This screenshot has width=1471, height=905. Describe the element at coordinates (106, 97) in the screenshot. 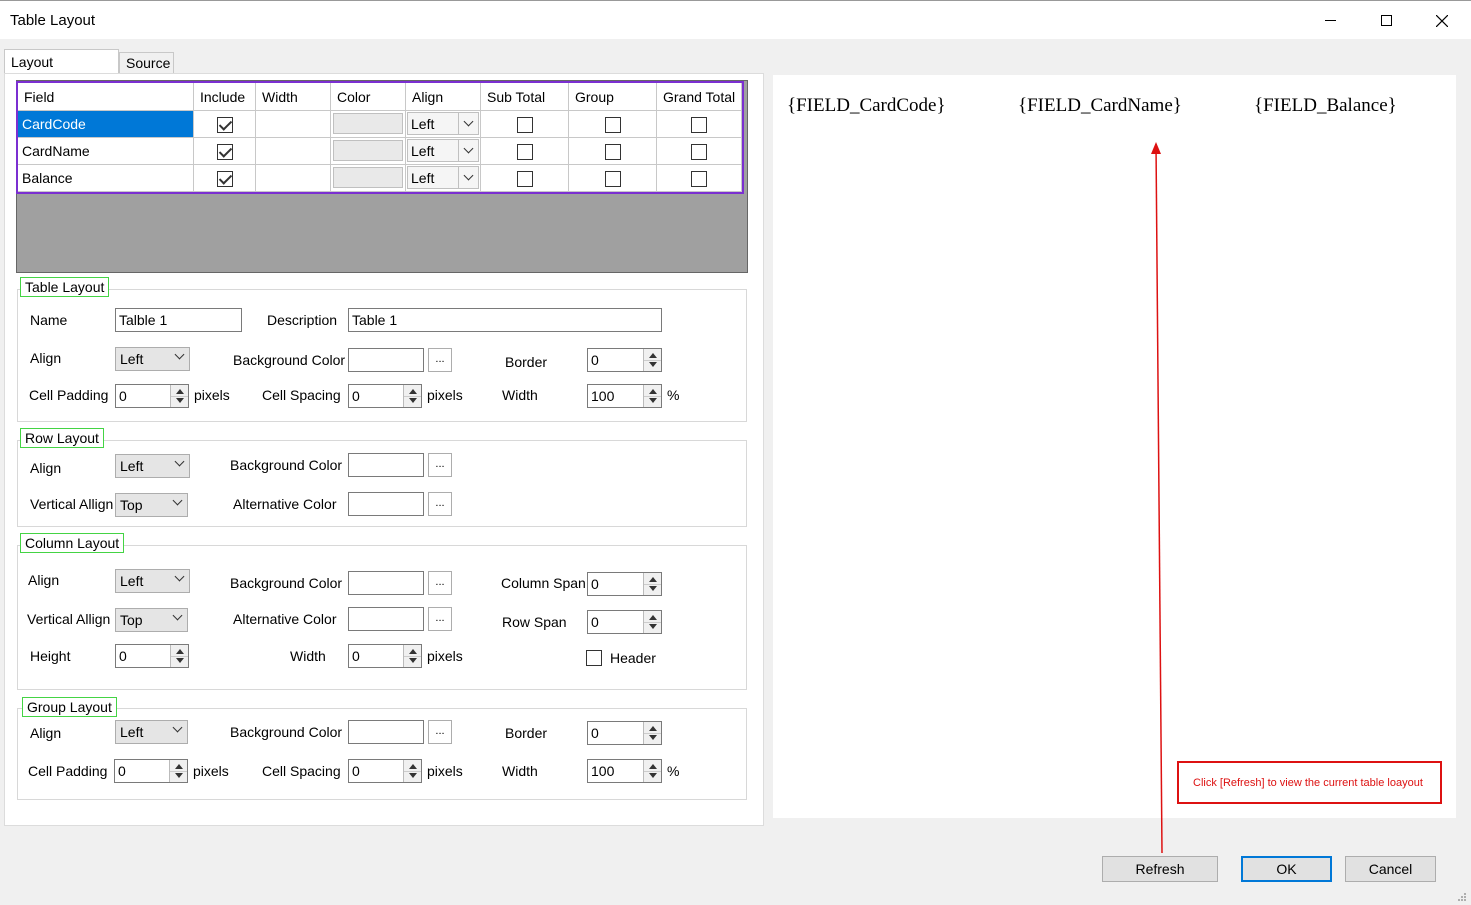

I see `grid-header-field: Field` at that location.